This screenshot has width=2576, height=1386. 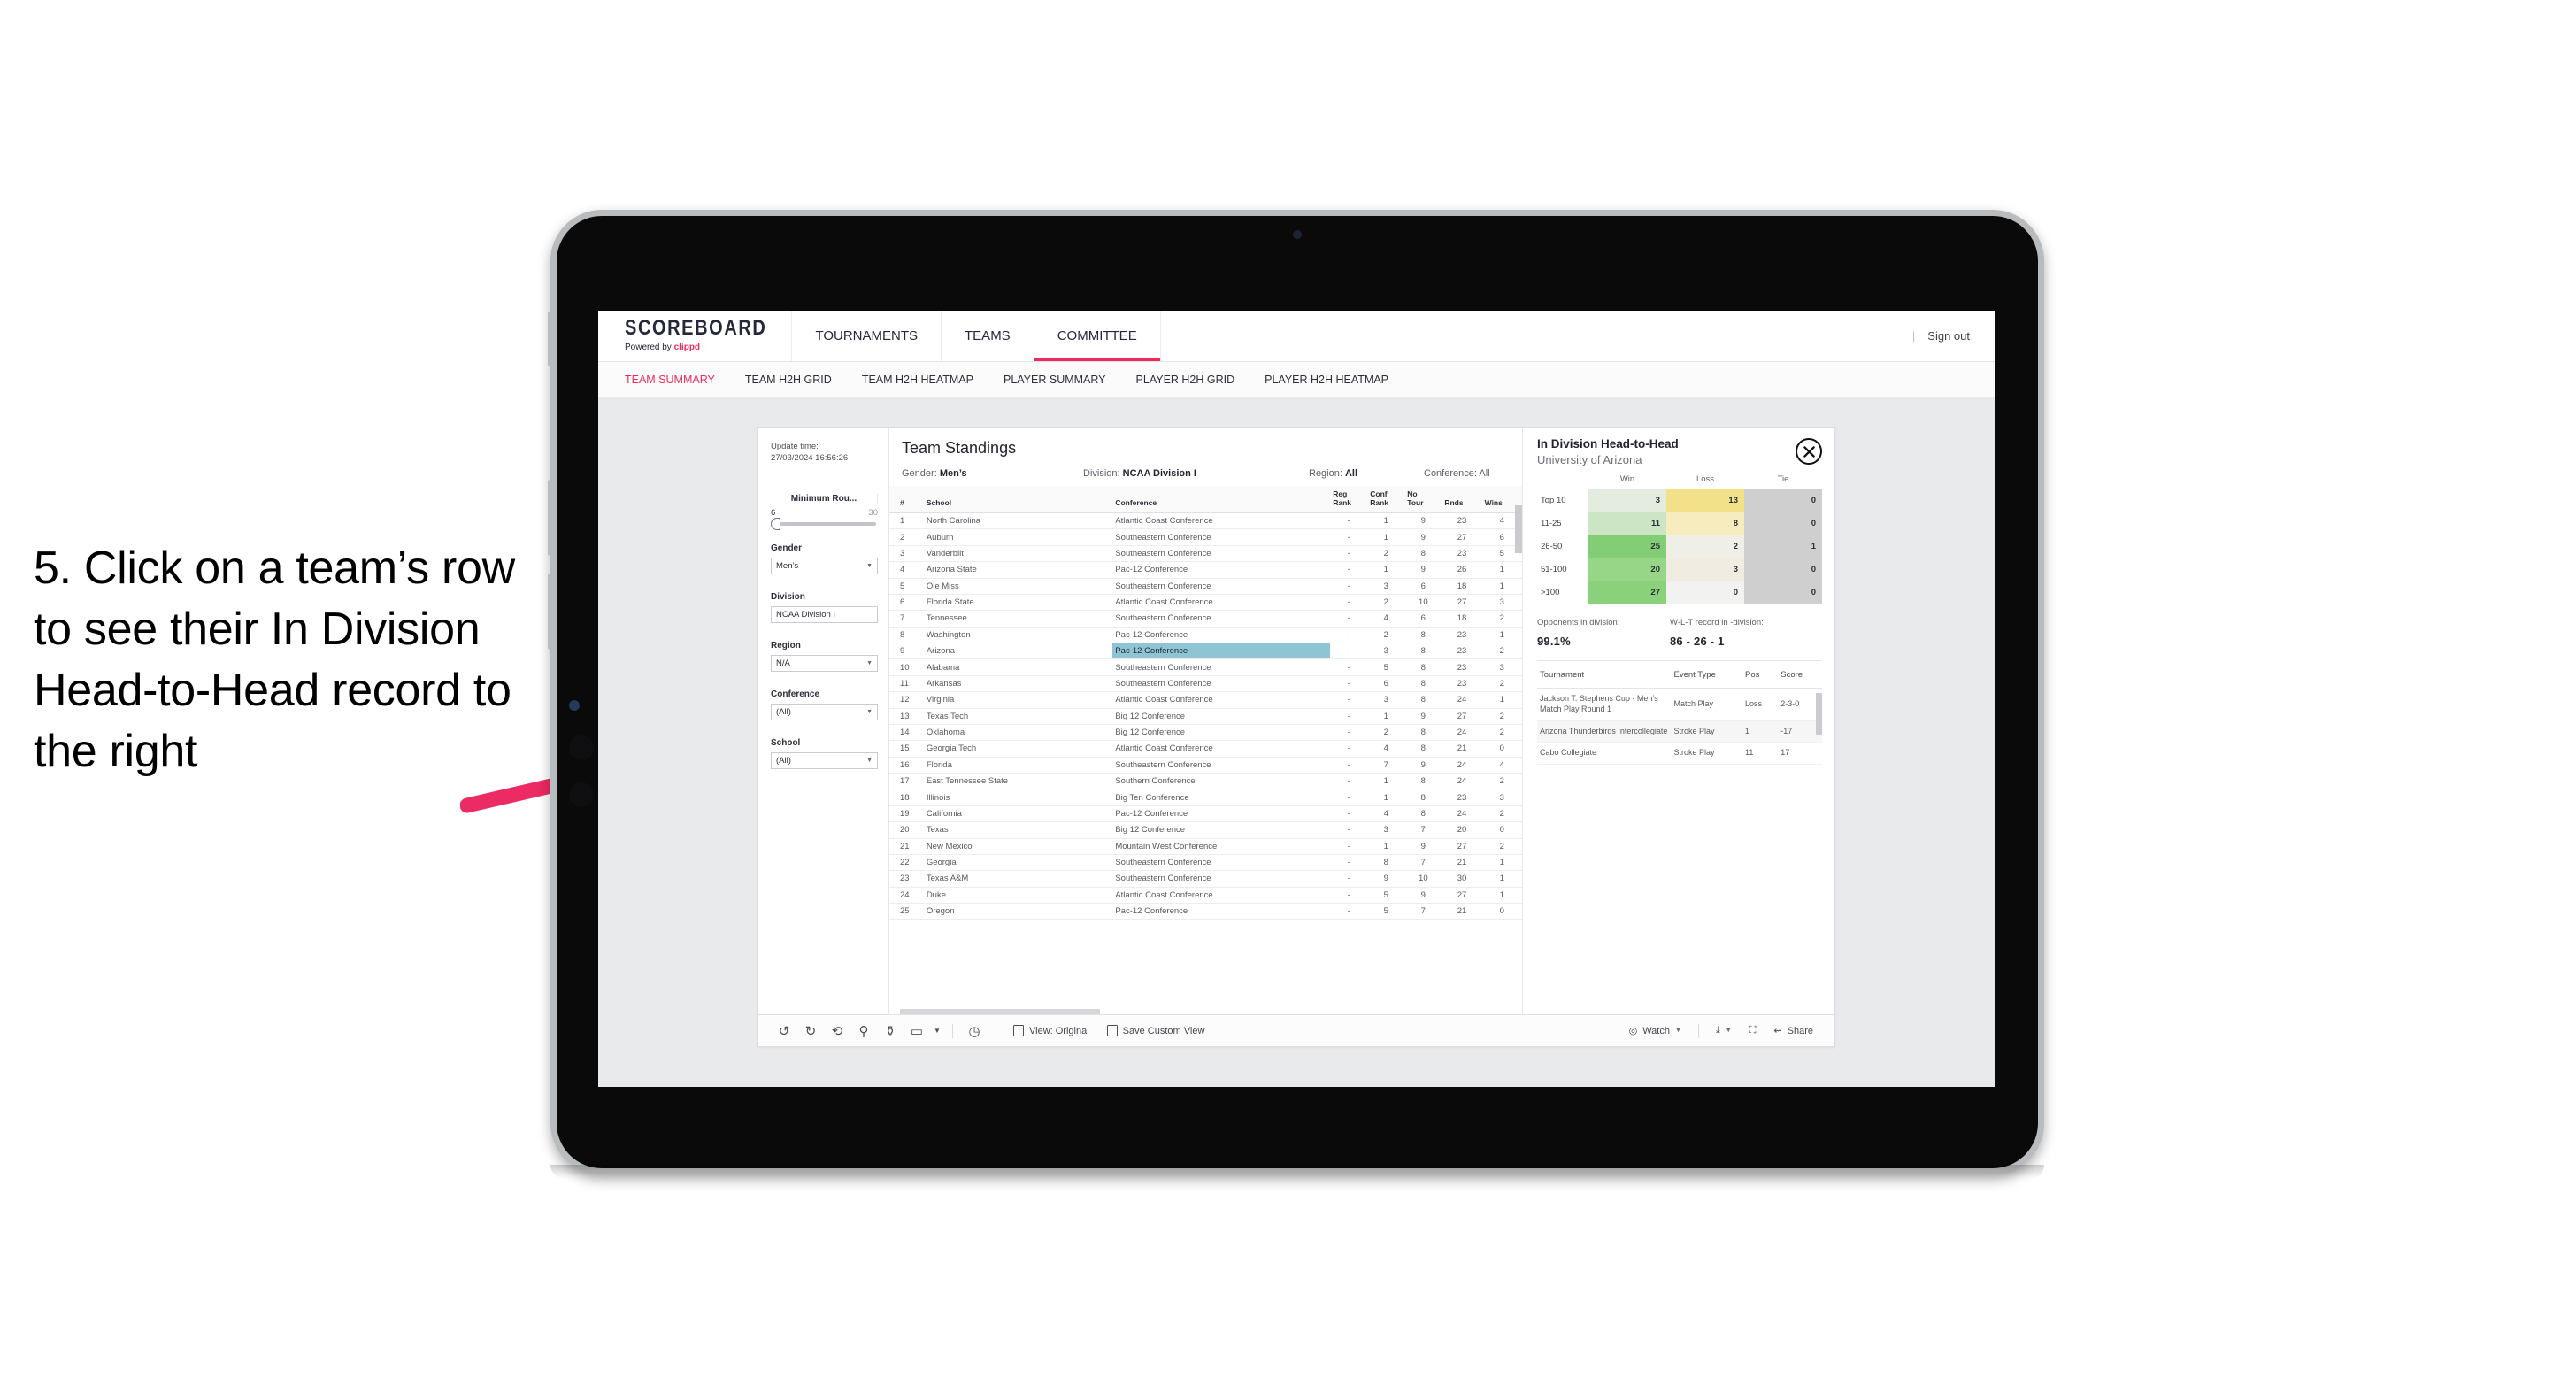 What do you see at coordinates (1462, 500) in the screenshot?
I see `col-rnds: Rnds` at bounding box center [1462, 500].